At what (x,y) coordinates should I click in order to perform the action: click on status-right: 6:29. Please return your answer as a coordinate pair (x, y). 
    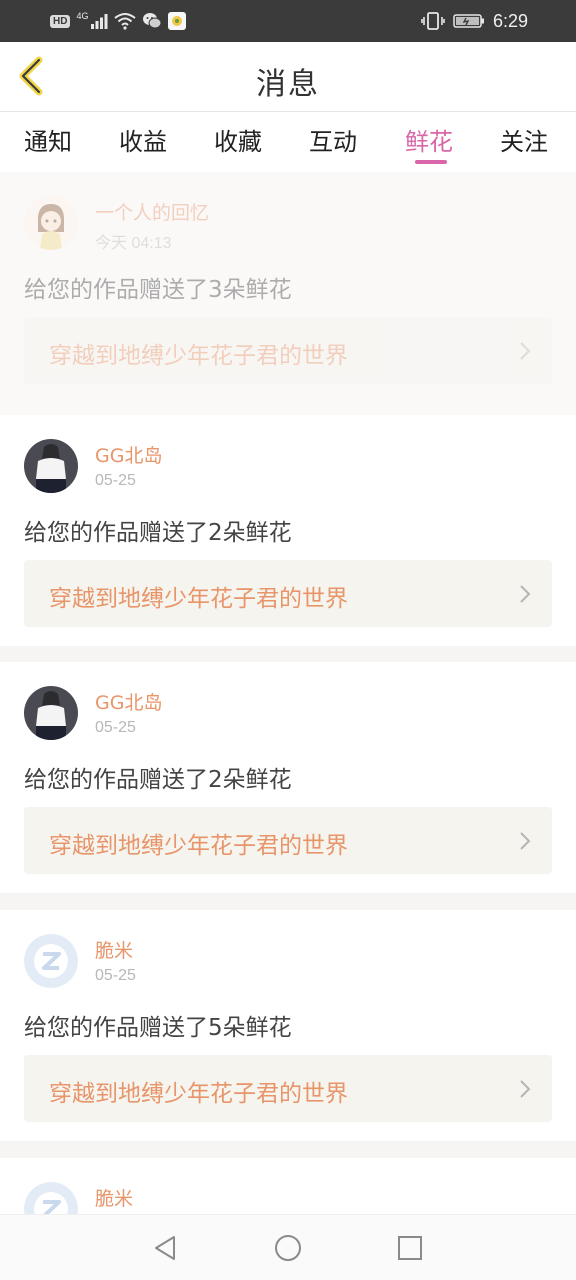
    Looking at the image, I should click on (474, 21).